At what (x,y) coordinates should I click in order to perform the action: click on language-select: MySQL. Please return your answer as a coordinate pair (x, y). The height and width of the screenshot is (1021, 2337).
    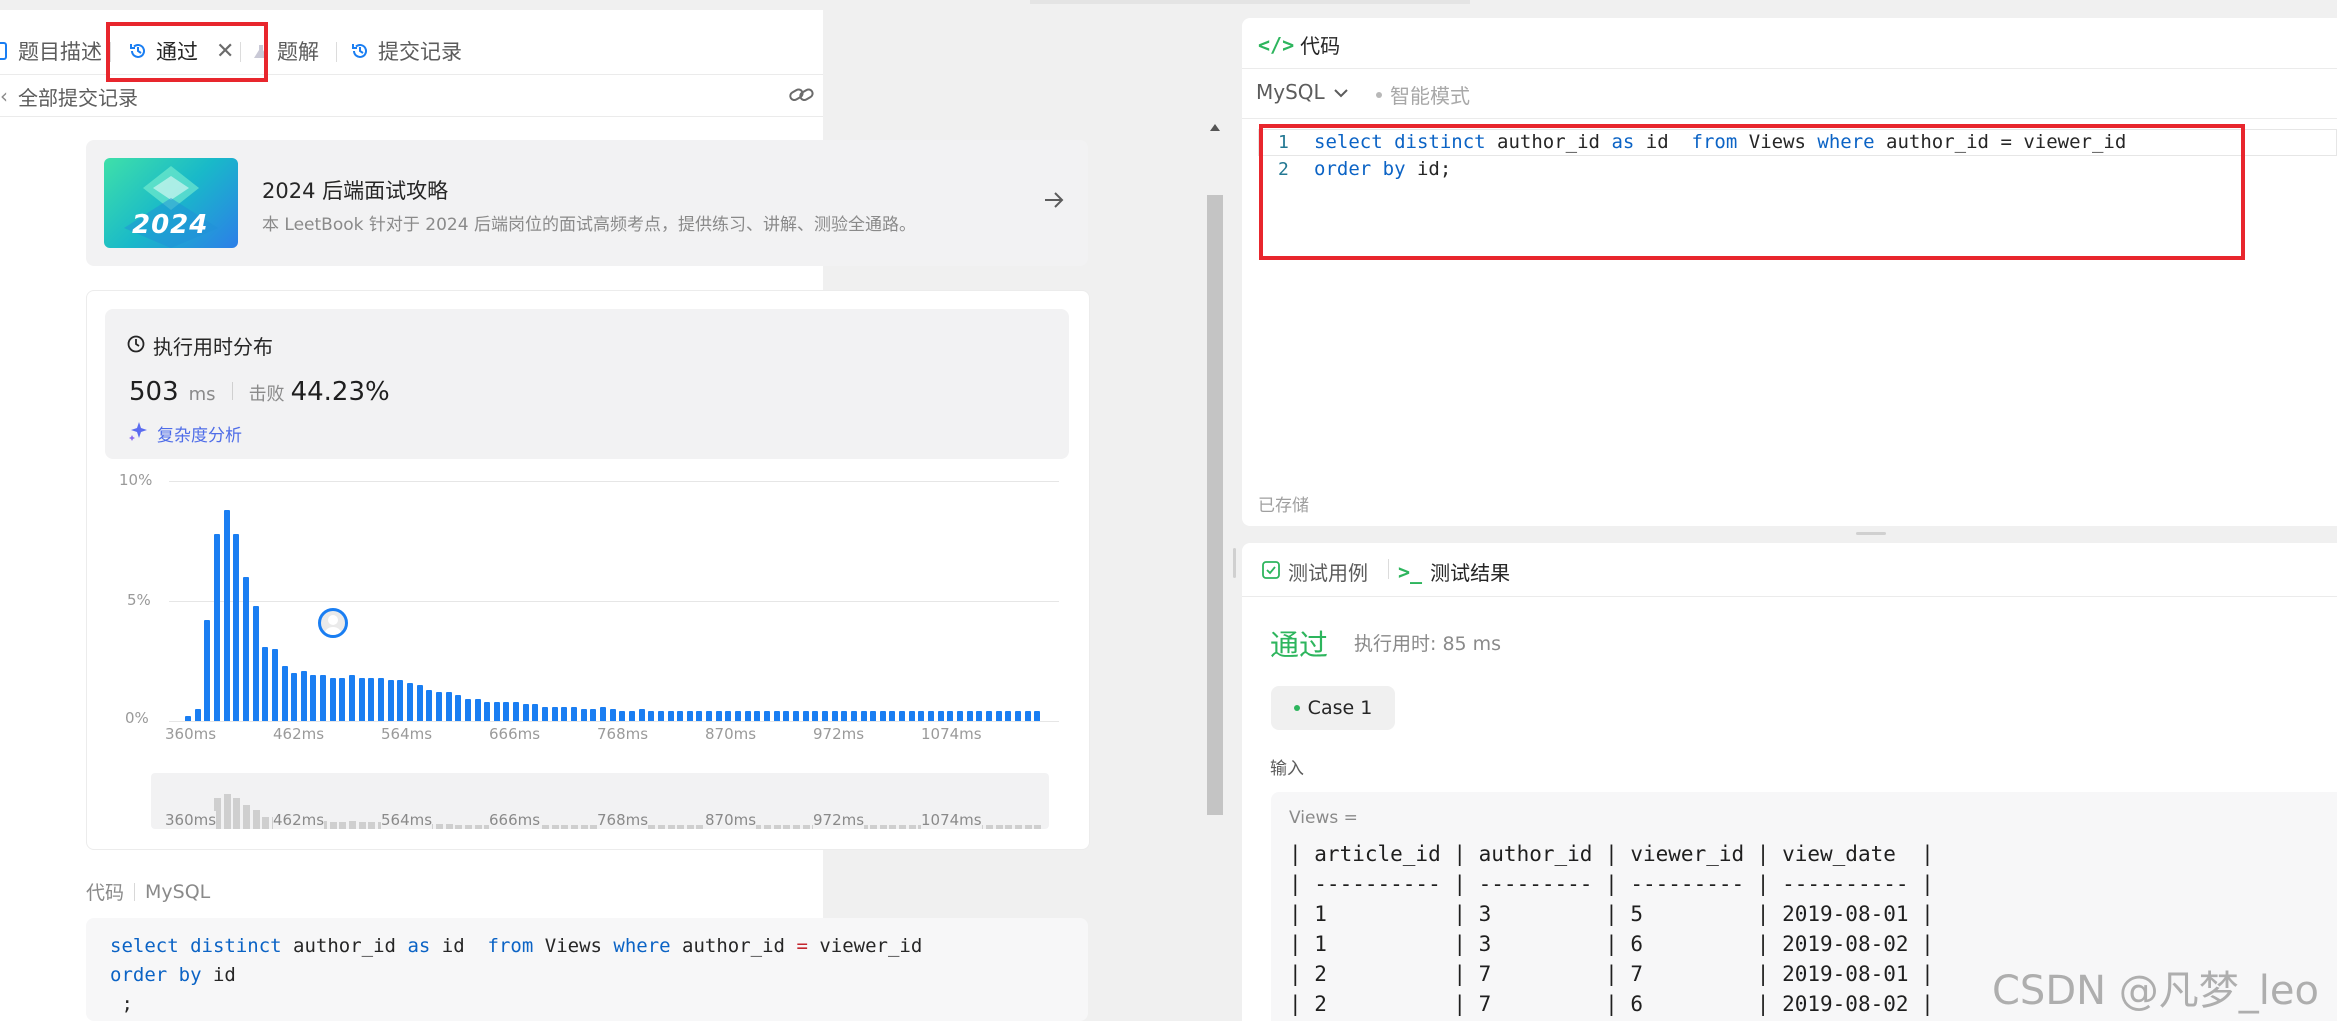
    Looking at the image, I should click on (1302, 92).